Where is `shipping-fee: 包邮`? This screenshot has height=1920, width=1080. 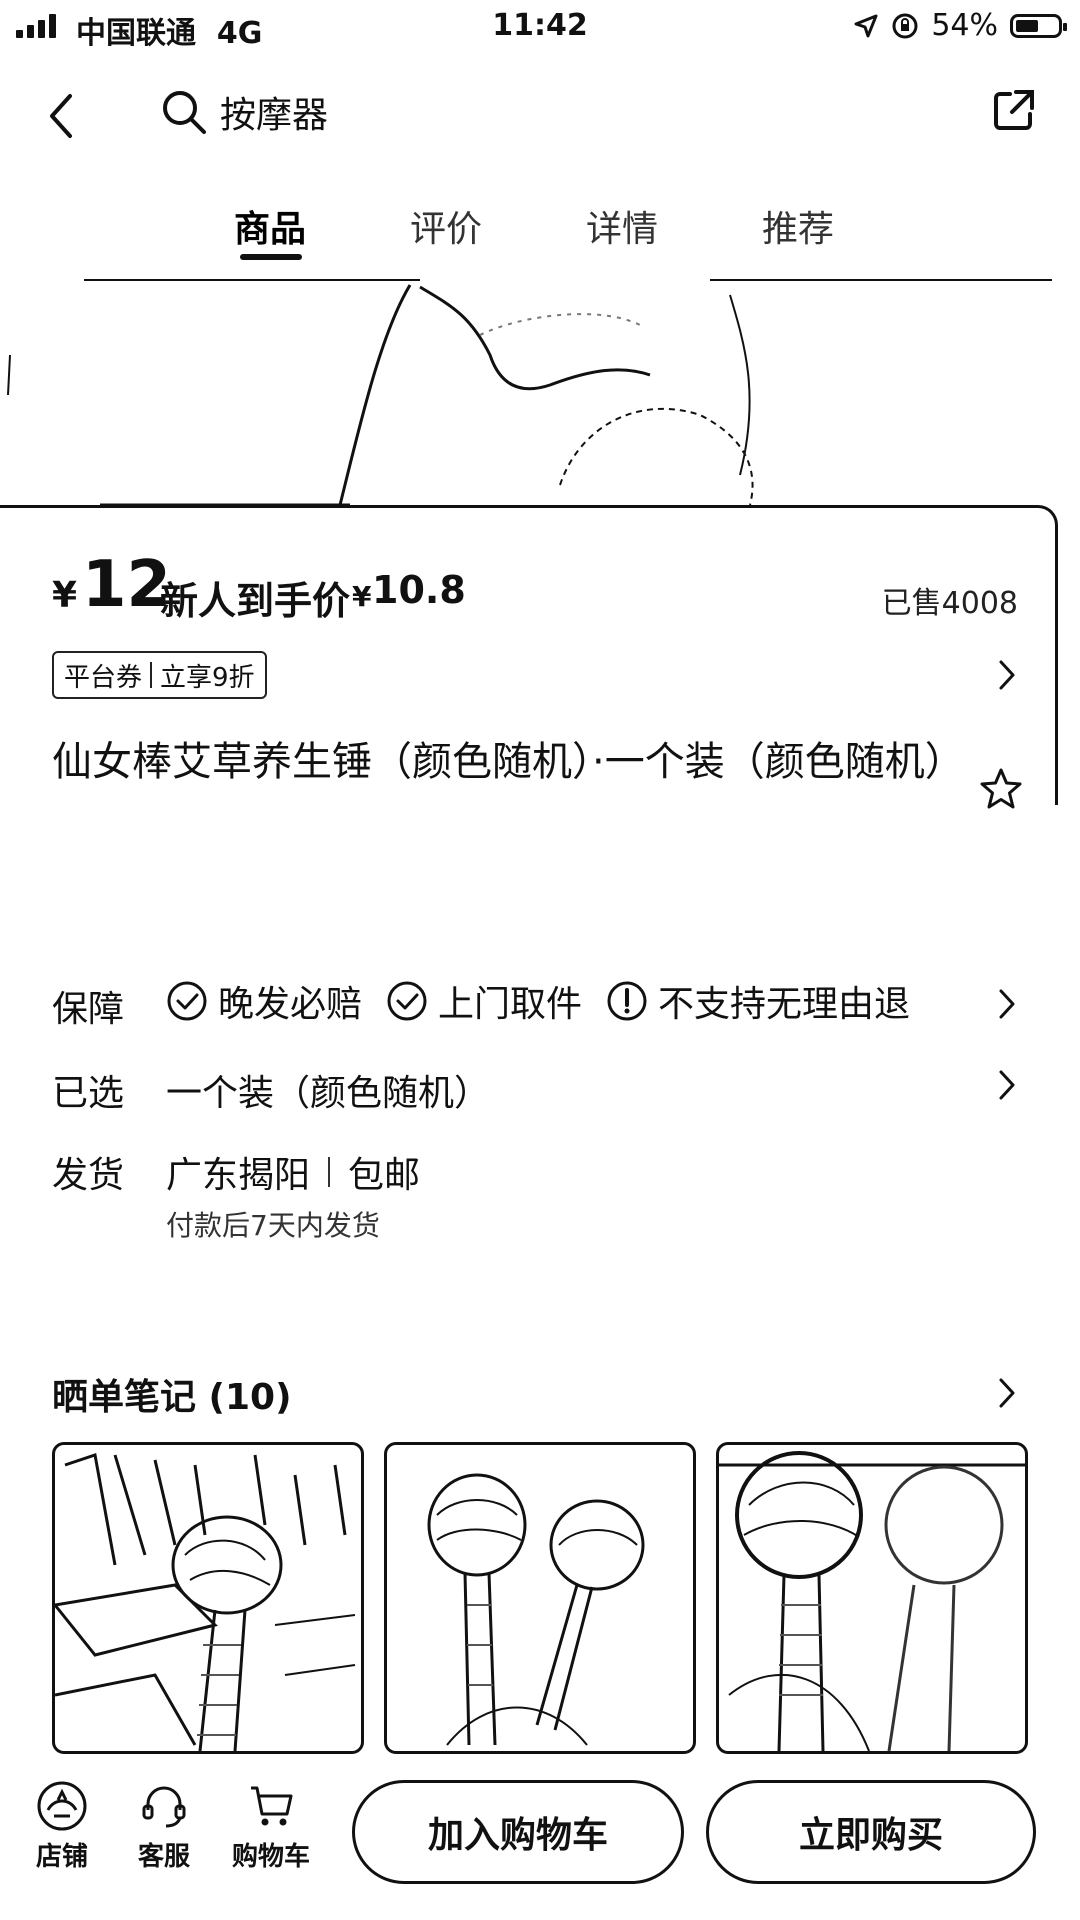
shipping-fee: 包邮 is located at coordinates (384, 1175).